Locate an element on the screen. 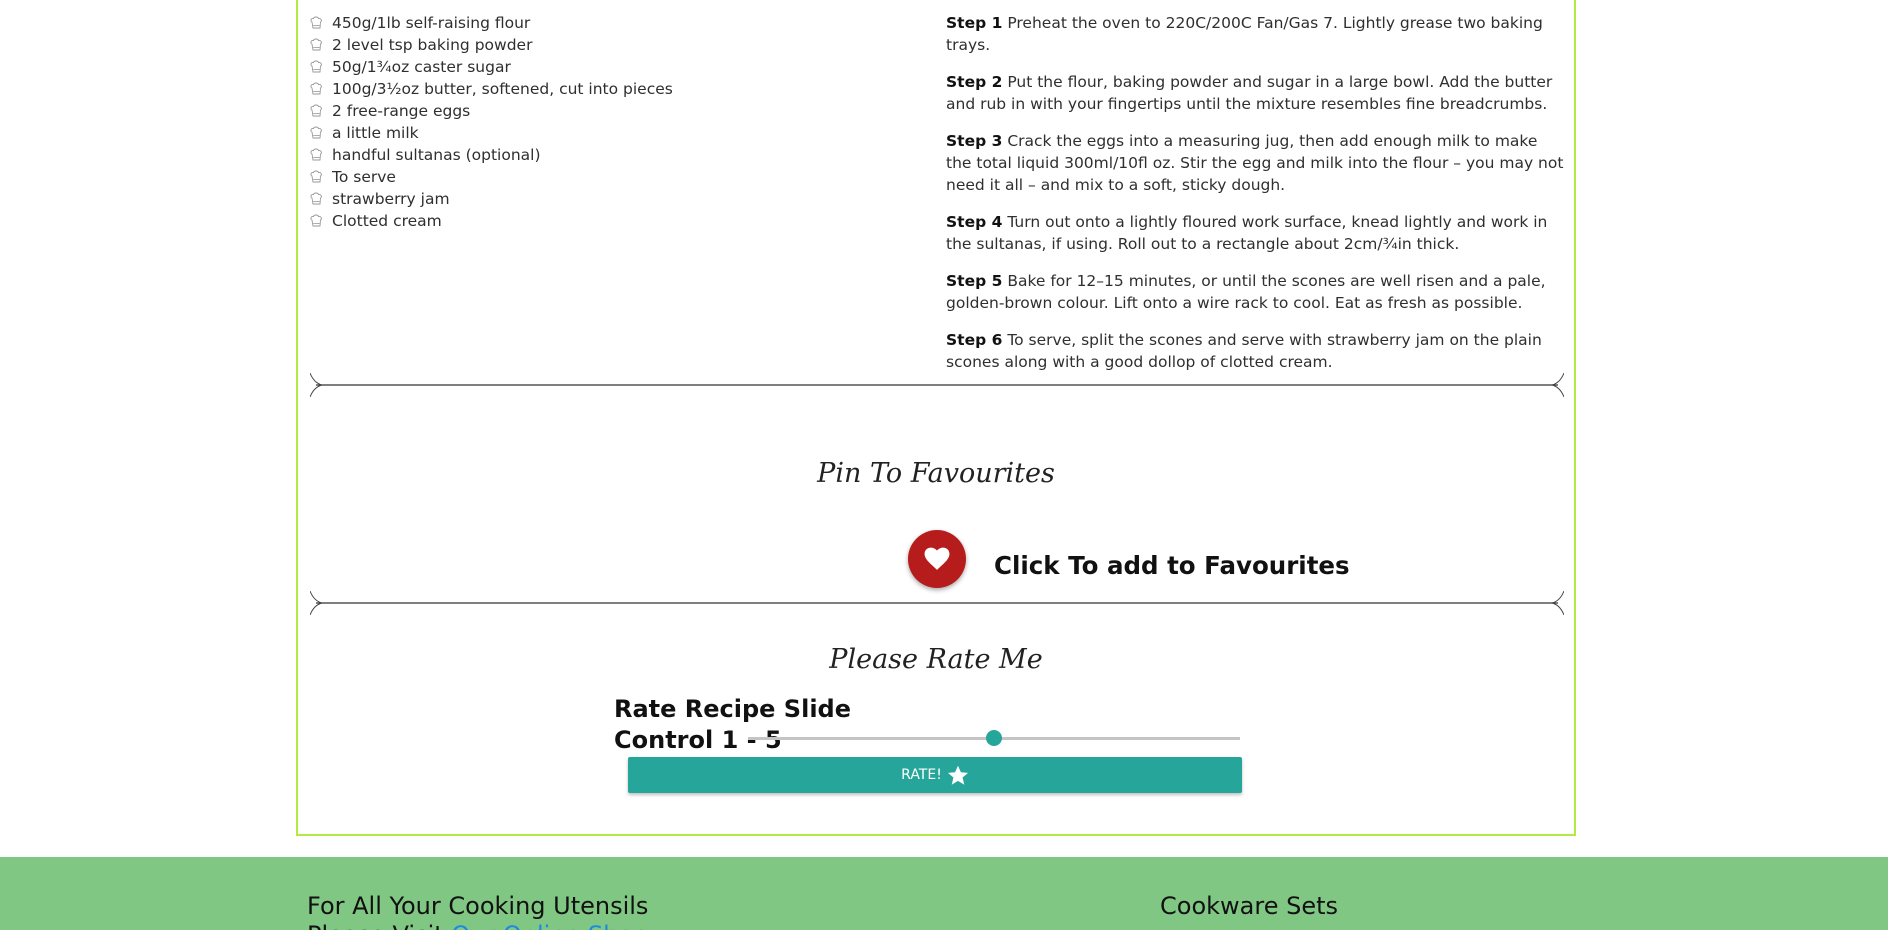  footer-shop-line: Please Visit Our Online Shop is located at coordinates (477, 925).